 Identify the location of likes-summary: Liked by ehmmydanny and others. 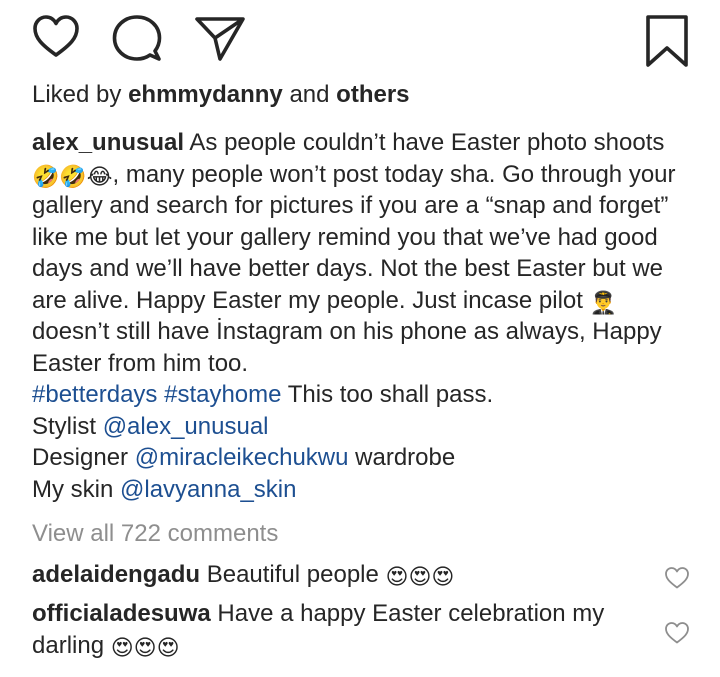
(221, 95).